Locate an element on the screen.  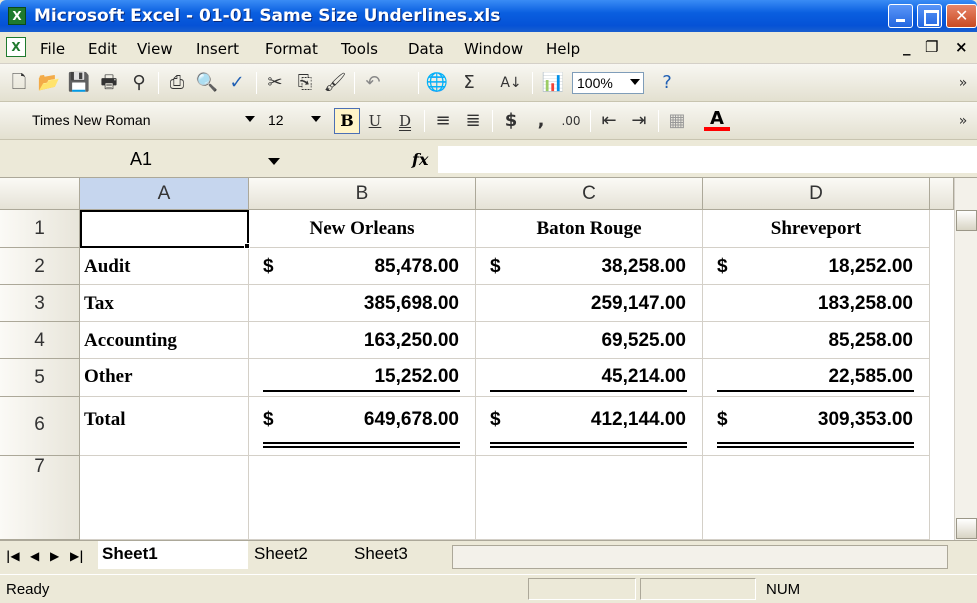
print-preview-icon: 🔍 is located at coordinates (207, 83).